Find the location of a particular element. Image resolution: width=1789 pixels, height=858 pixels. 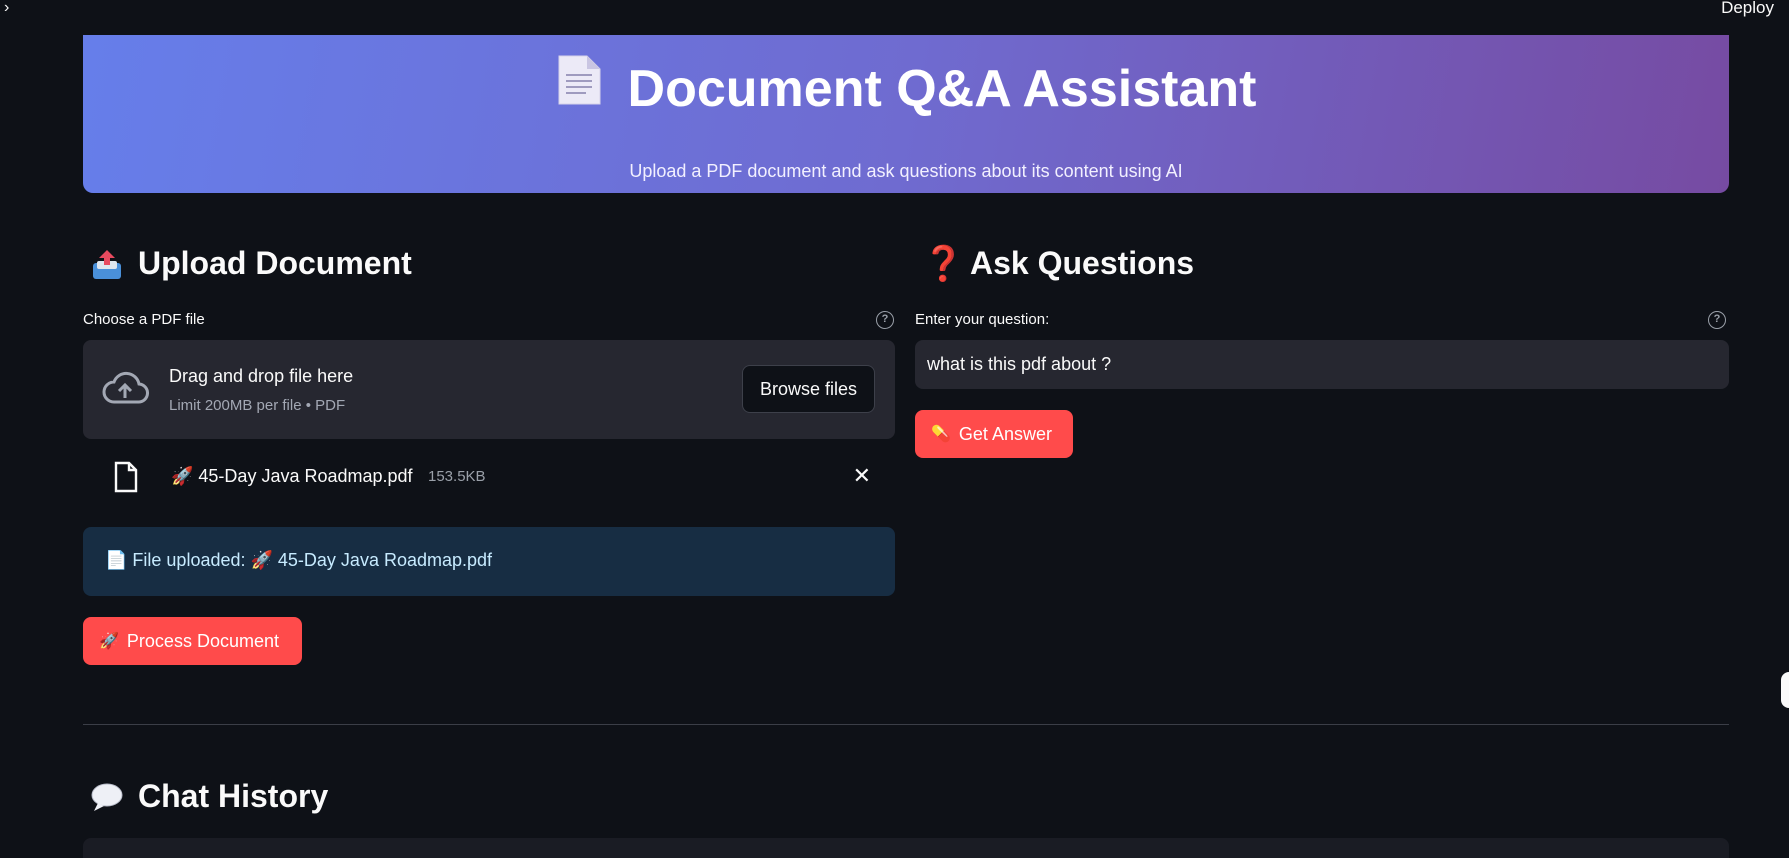

uploaded-file-row: 🚀 45-Day Java Roadmap.pdf 153.5KB ✕ is located at coordinates (489, 477).